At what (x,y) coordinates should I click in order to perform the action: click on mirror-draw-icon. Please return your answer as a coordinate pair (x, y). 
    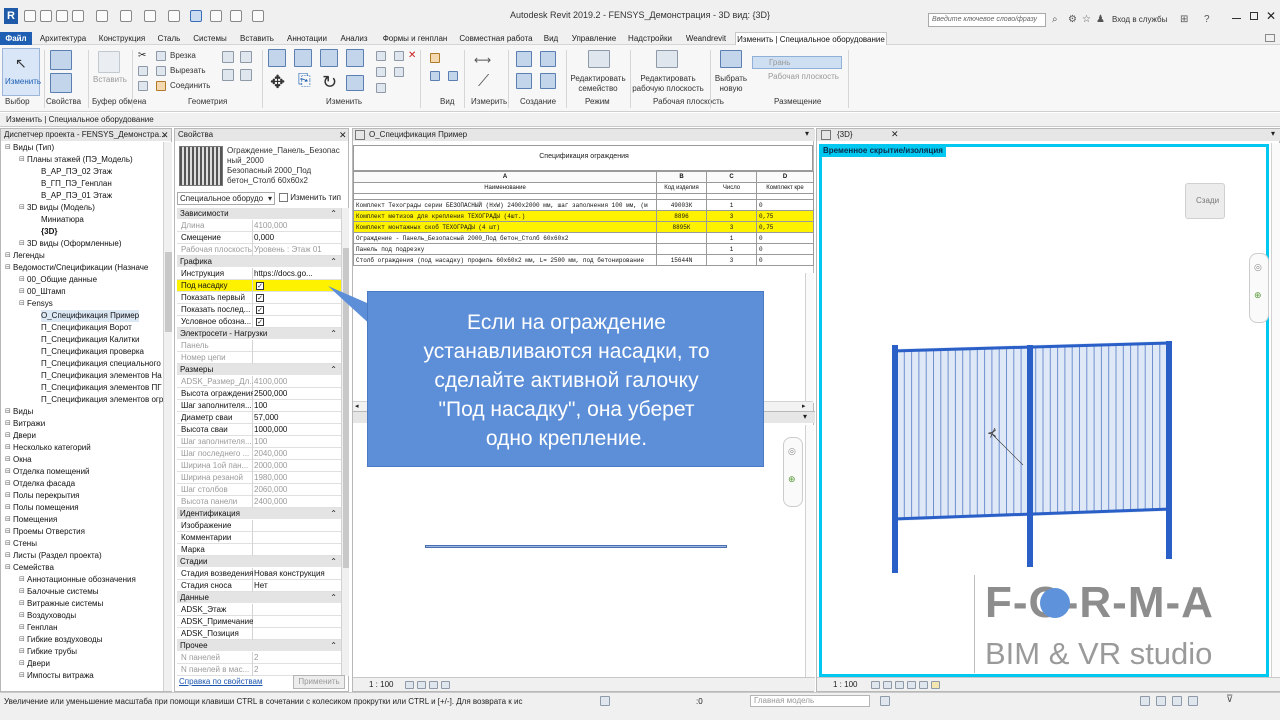
    Looking at the image, I should click on (355, 58).